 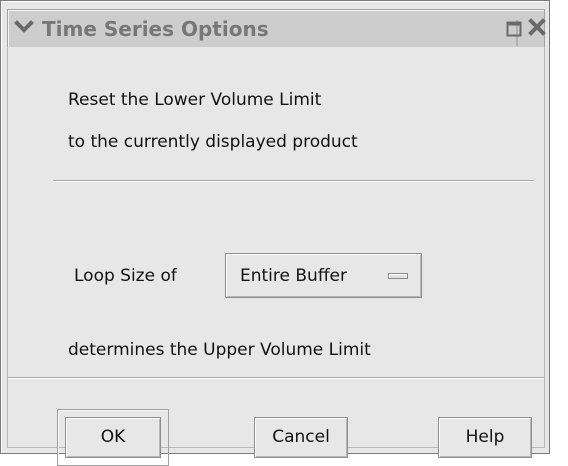 What do you see at coordinates (125, 276) in the screenshot?
I see `loop-size-label: Loop Size of` at bounding box center [125, 276].